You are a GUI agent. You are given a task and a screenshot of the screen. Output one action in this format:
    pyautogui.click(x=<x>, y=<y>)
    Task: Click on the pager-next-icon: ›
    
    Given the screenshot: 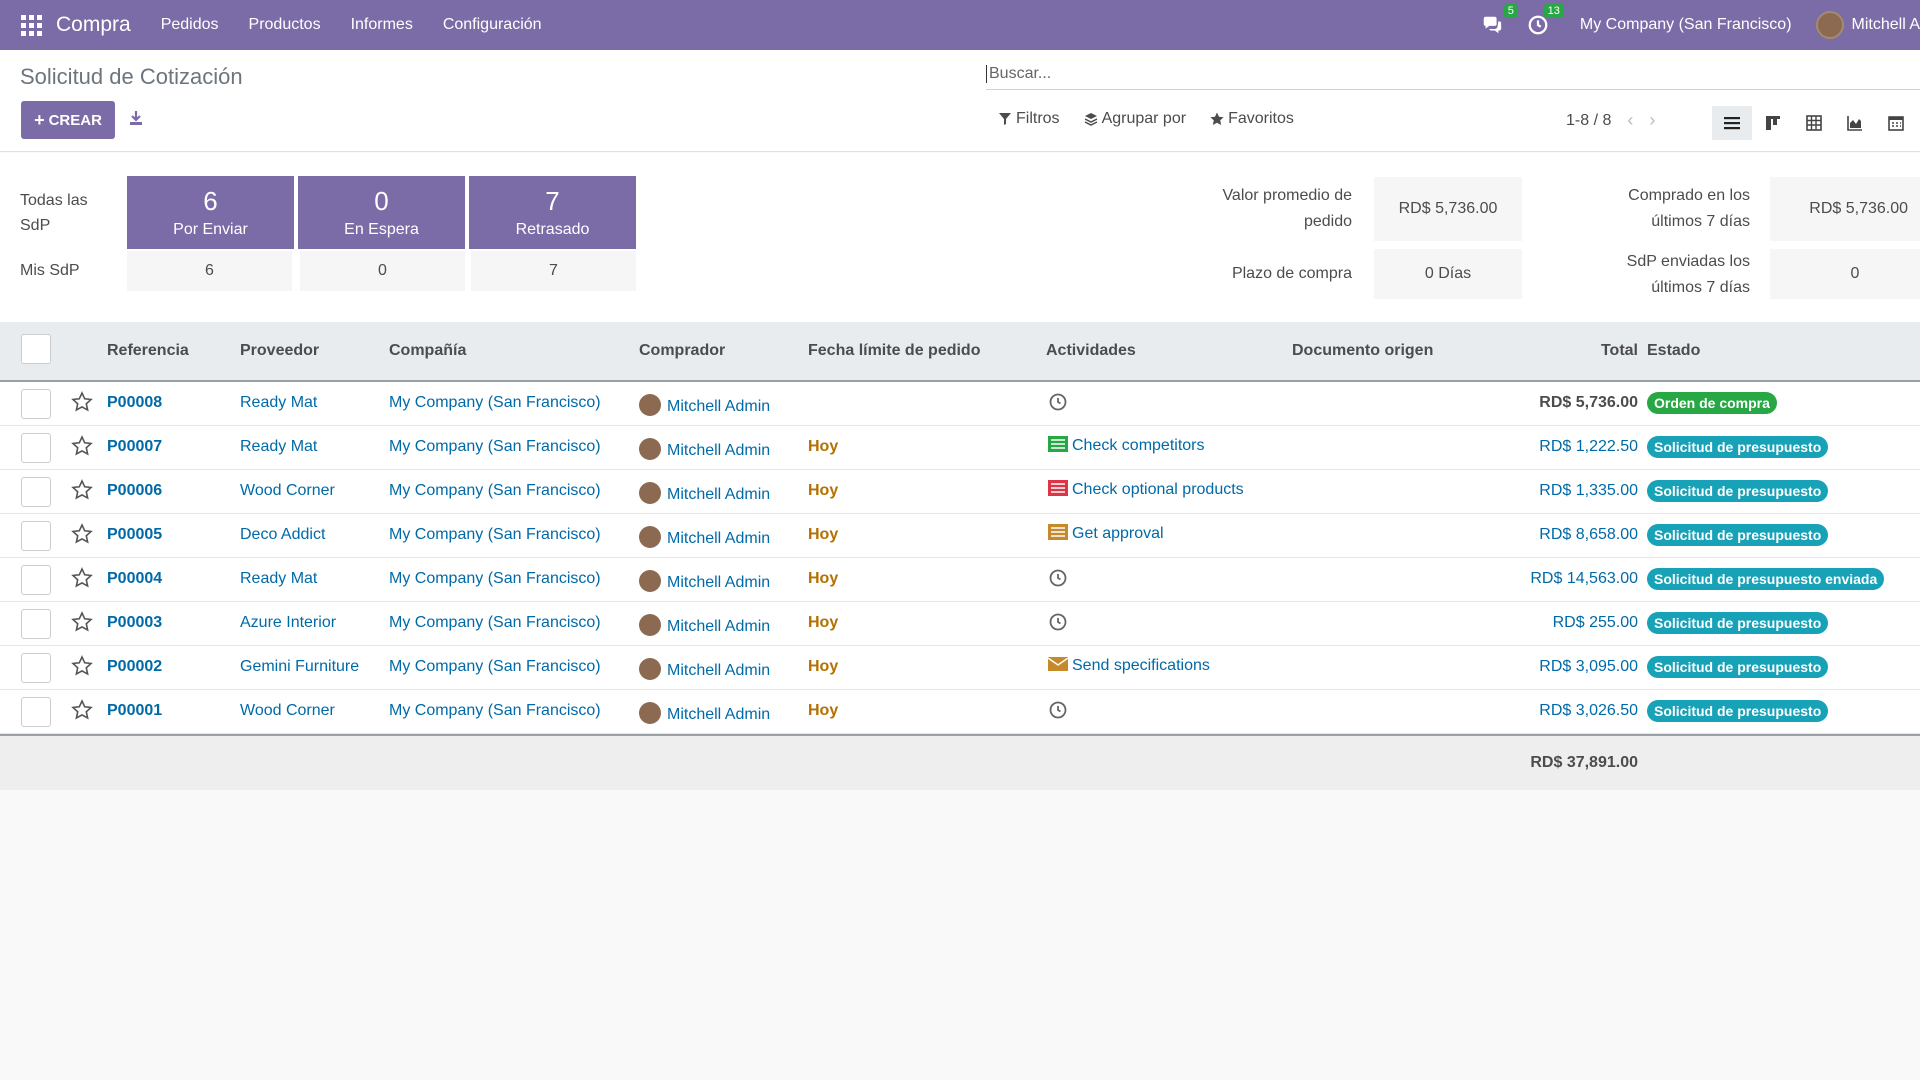 What is the action you would take?
    pyautogui.click(x=1652, y=120)
    